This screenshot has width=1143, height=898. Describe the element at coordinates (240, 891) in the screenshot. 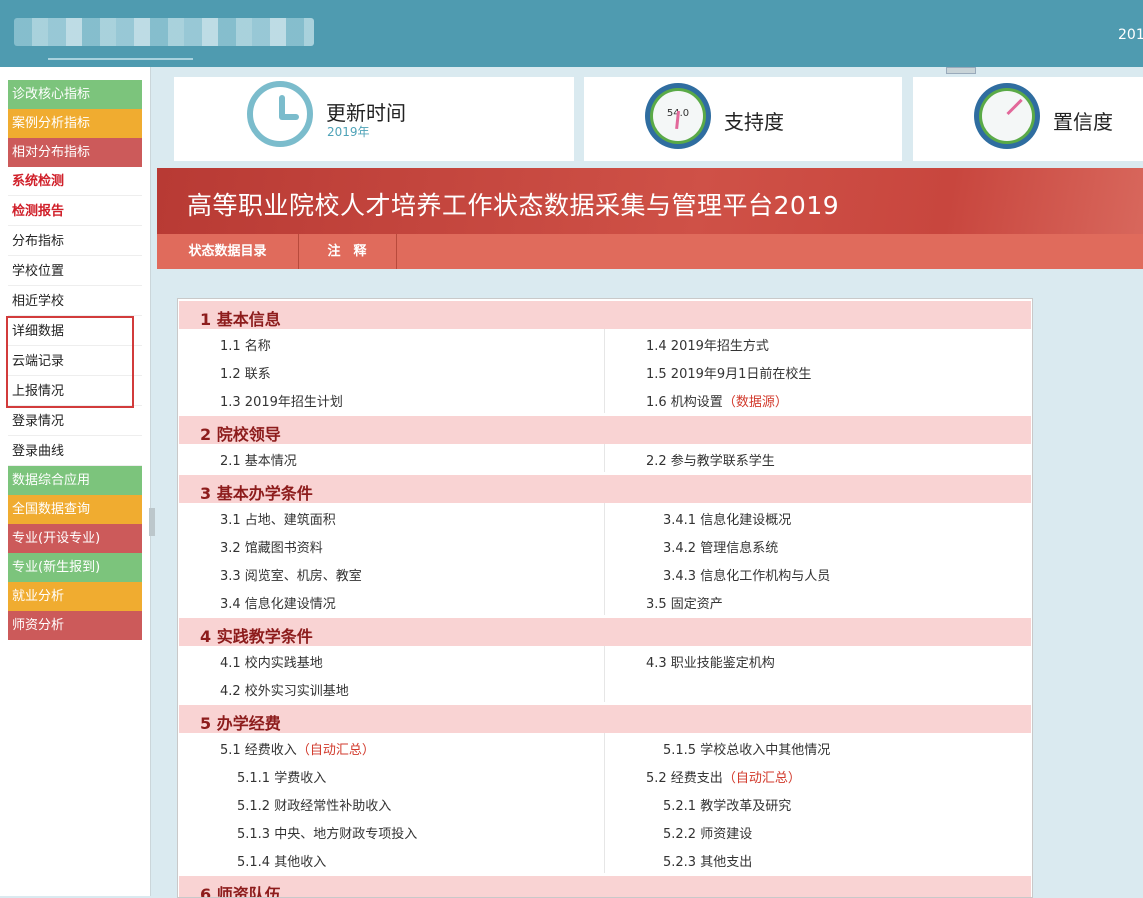

I see `section-title: 6 师资队伍` at that location.